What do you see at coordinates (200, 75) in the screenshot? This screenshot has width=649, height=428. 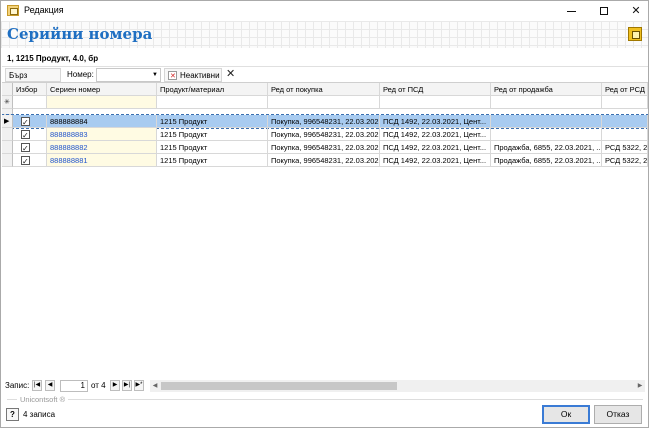 I see `inactive-label: Неактивни` at bounding box center [200, 75].